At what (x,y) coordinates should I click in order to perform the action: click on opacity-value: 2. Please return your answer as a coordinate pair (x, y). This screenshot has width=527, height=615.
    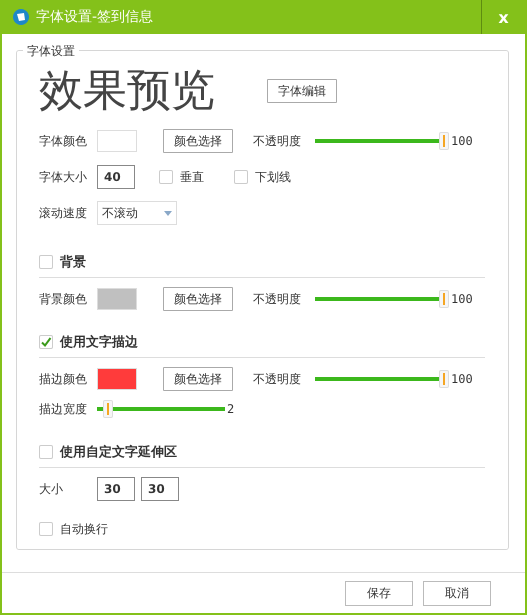
    Looking at the image, I should click on (230, 409).